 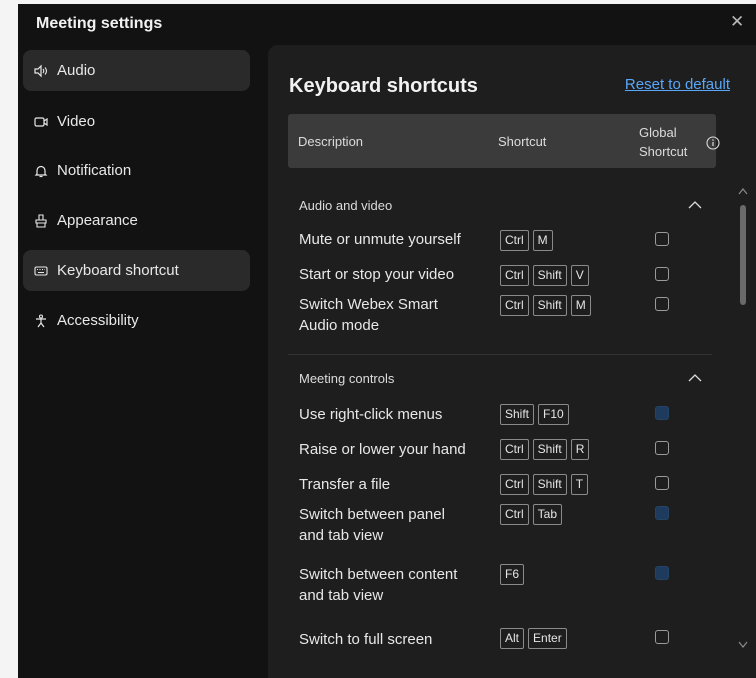 What do you see at coordinates (368, 304) in the screenshot?
I see `description-line: Switch Webex Smart` at bounding box center [368, 304].